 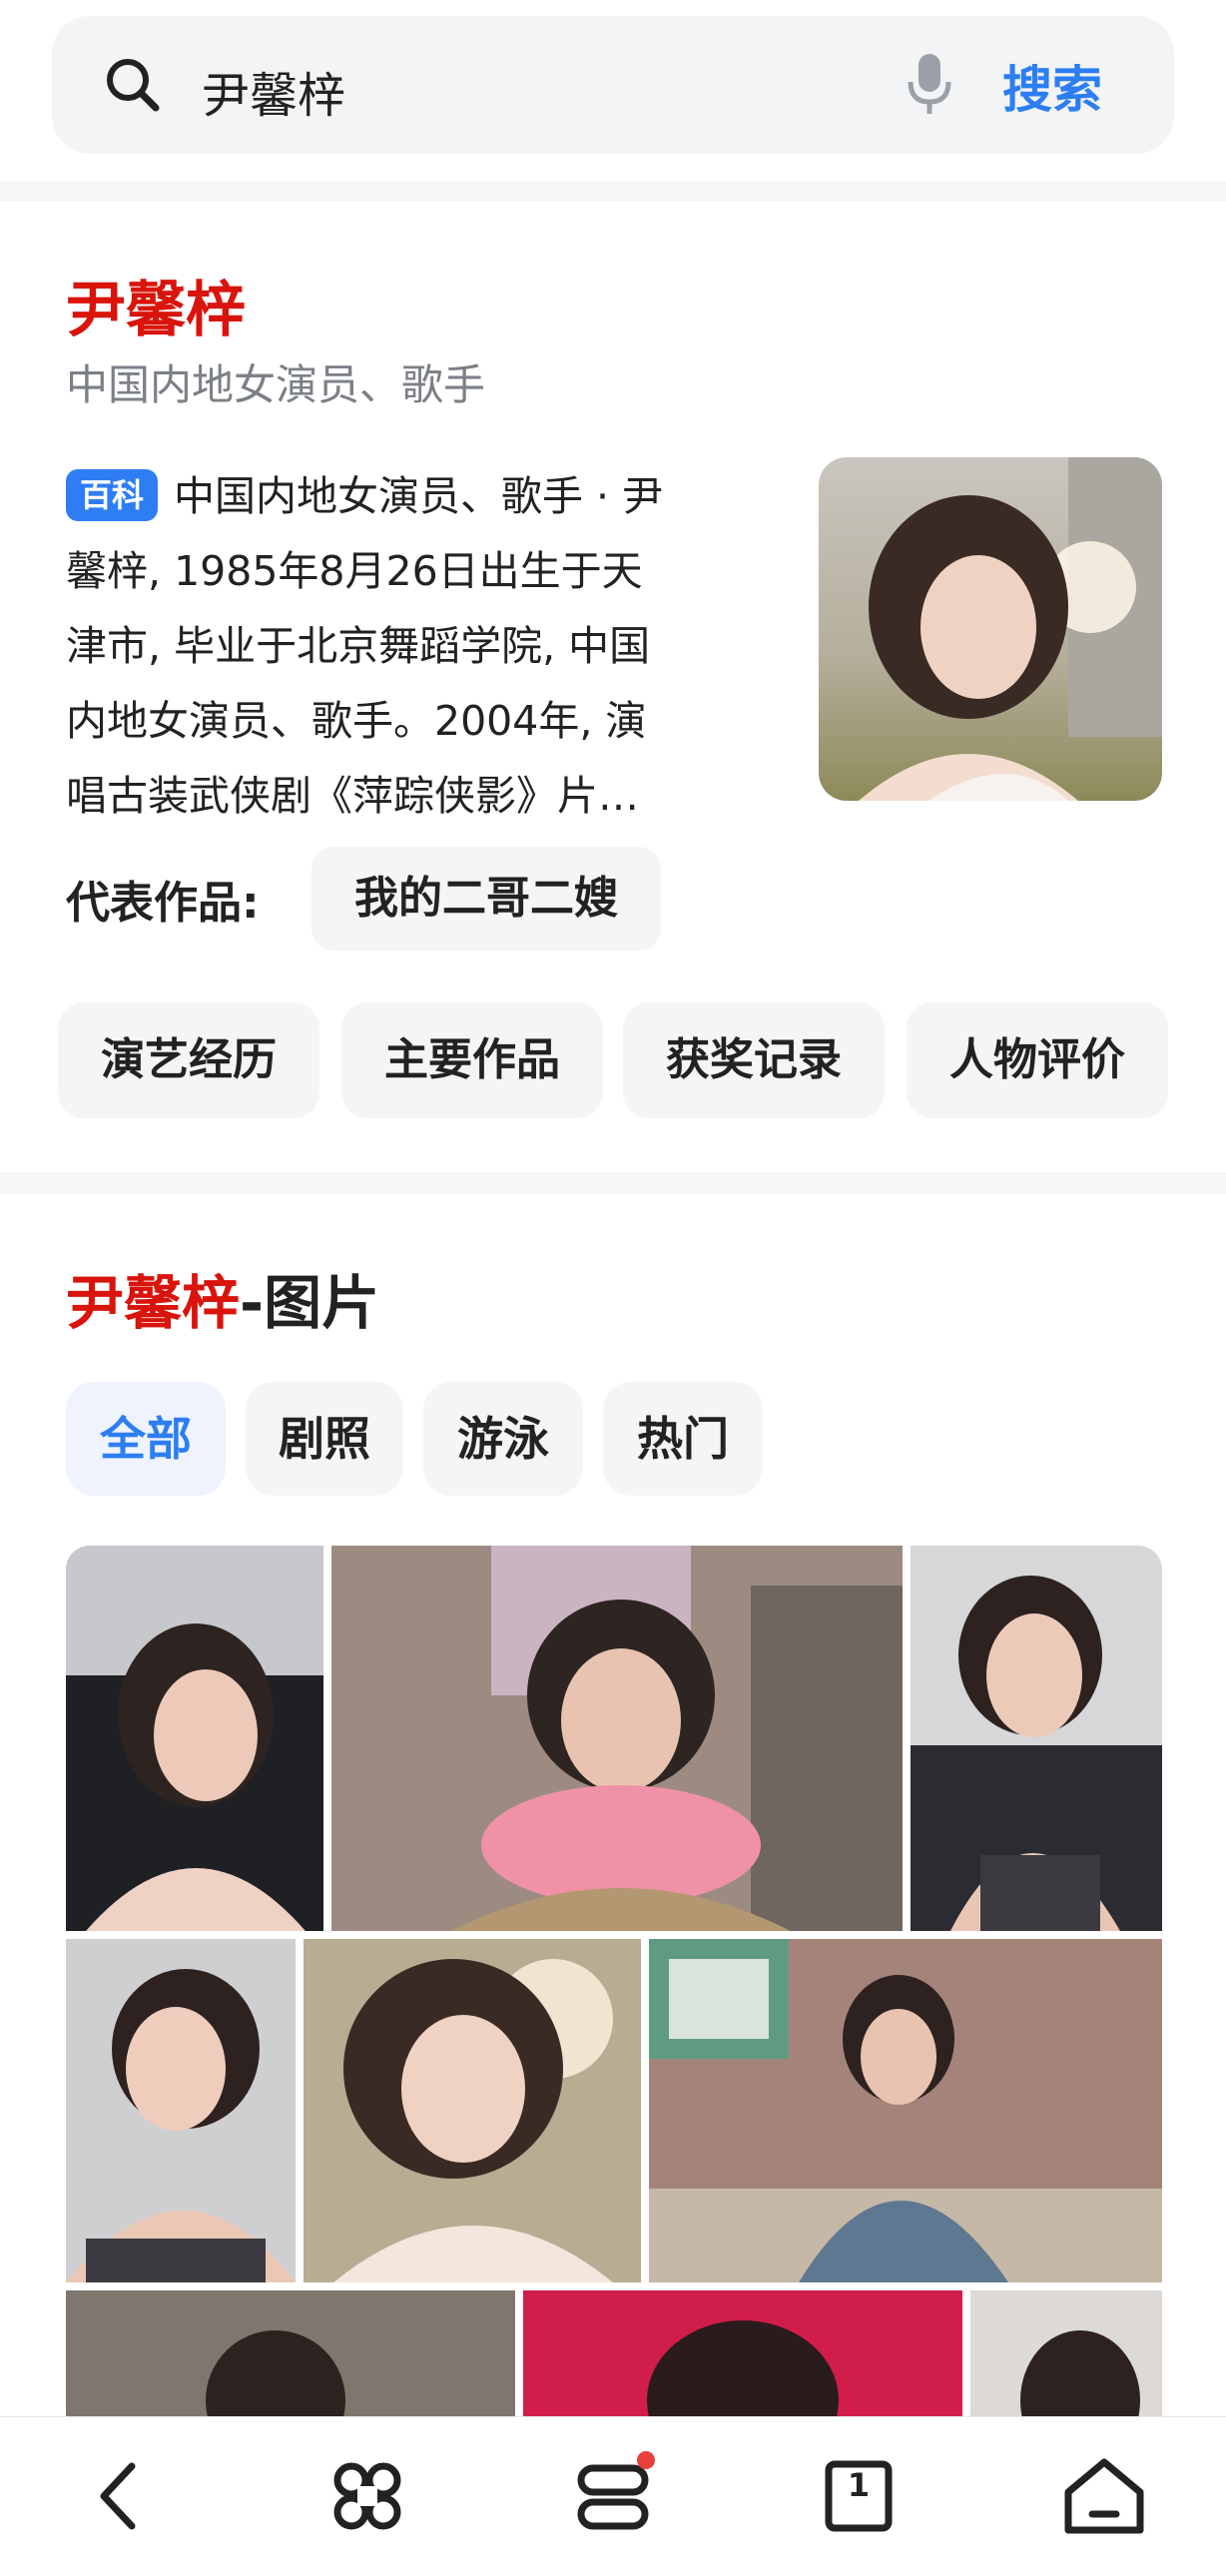 I want to click on search-icon, so click(x=133, y=85).